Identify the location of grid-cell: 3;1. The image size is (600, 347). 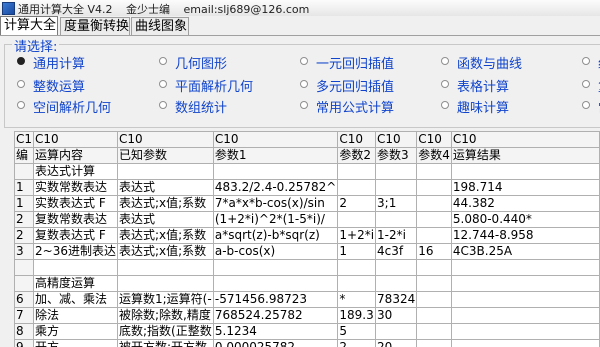
(396, 203).